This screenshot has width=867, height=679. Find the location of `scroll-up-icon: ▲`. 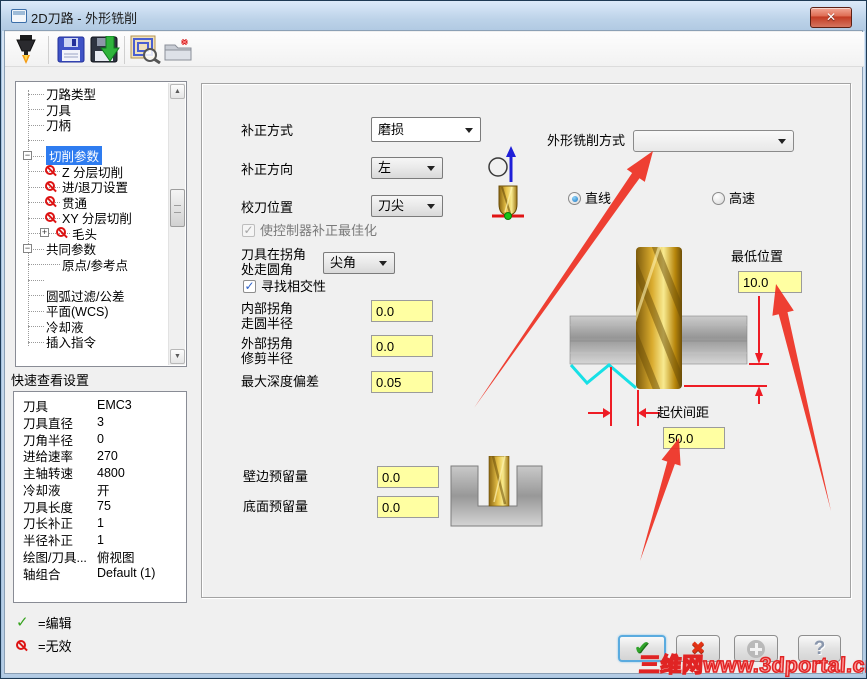

scroll-up-icon: ▲ is located at coordinates (177, 91).